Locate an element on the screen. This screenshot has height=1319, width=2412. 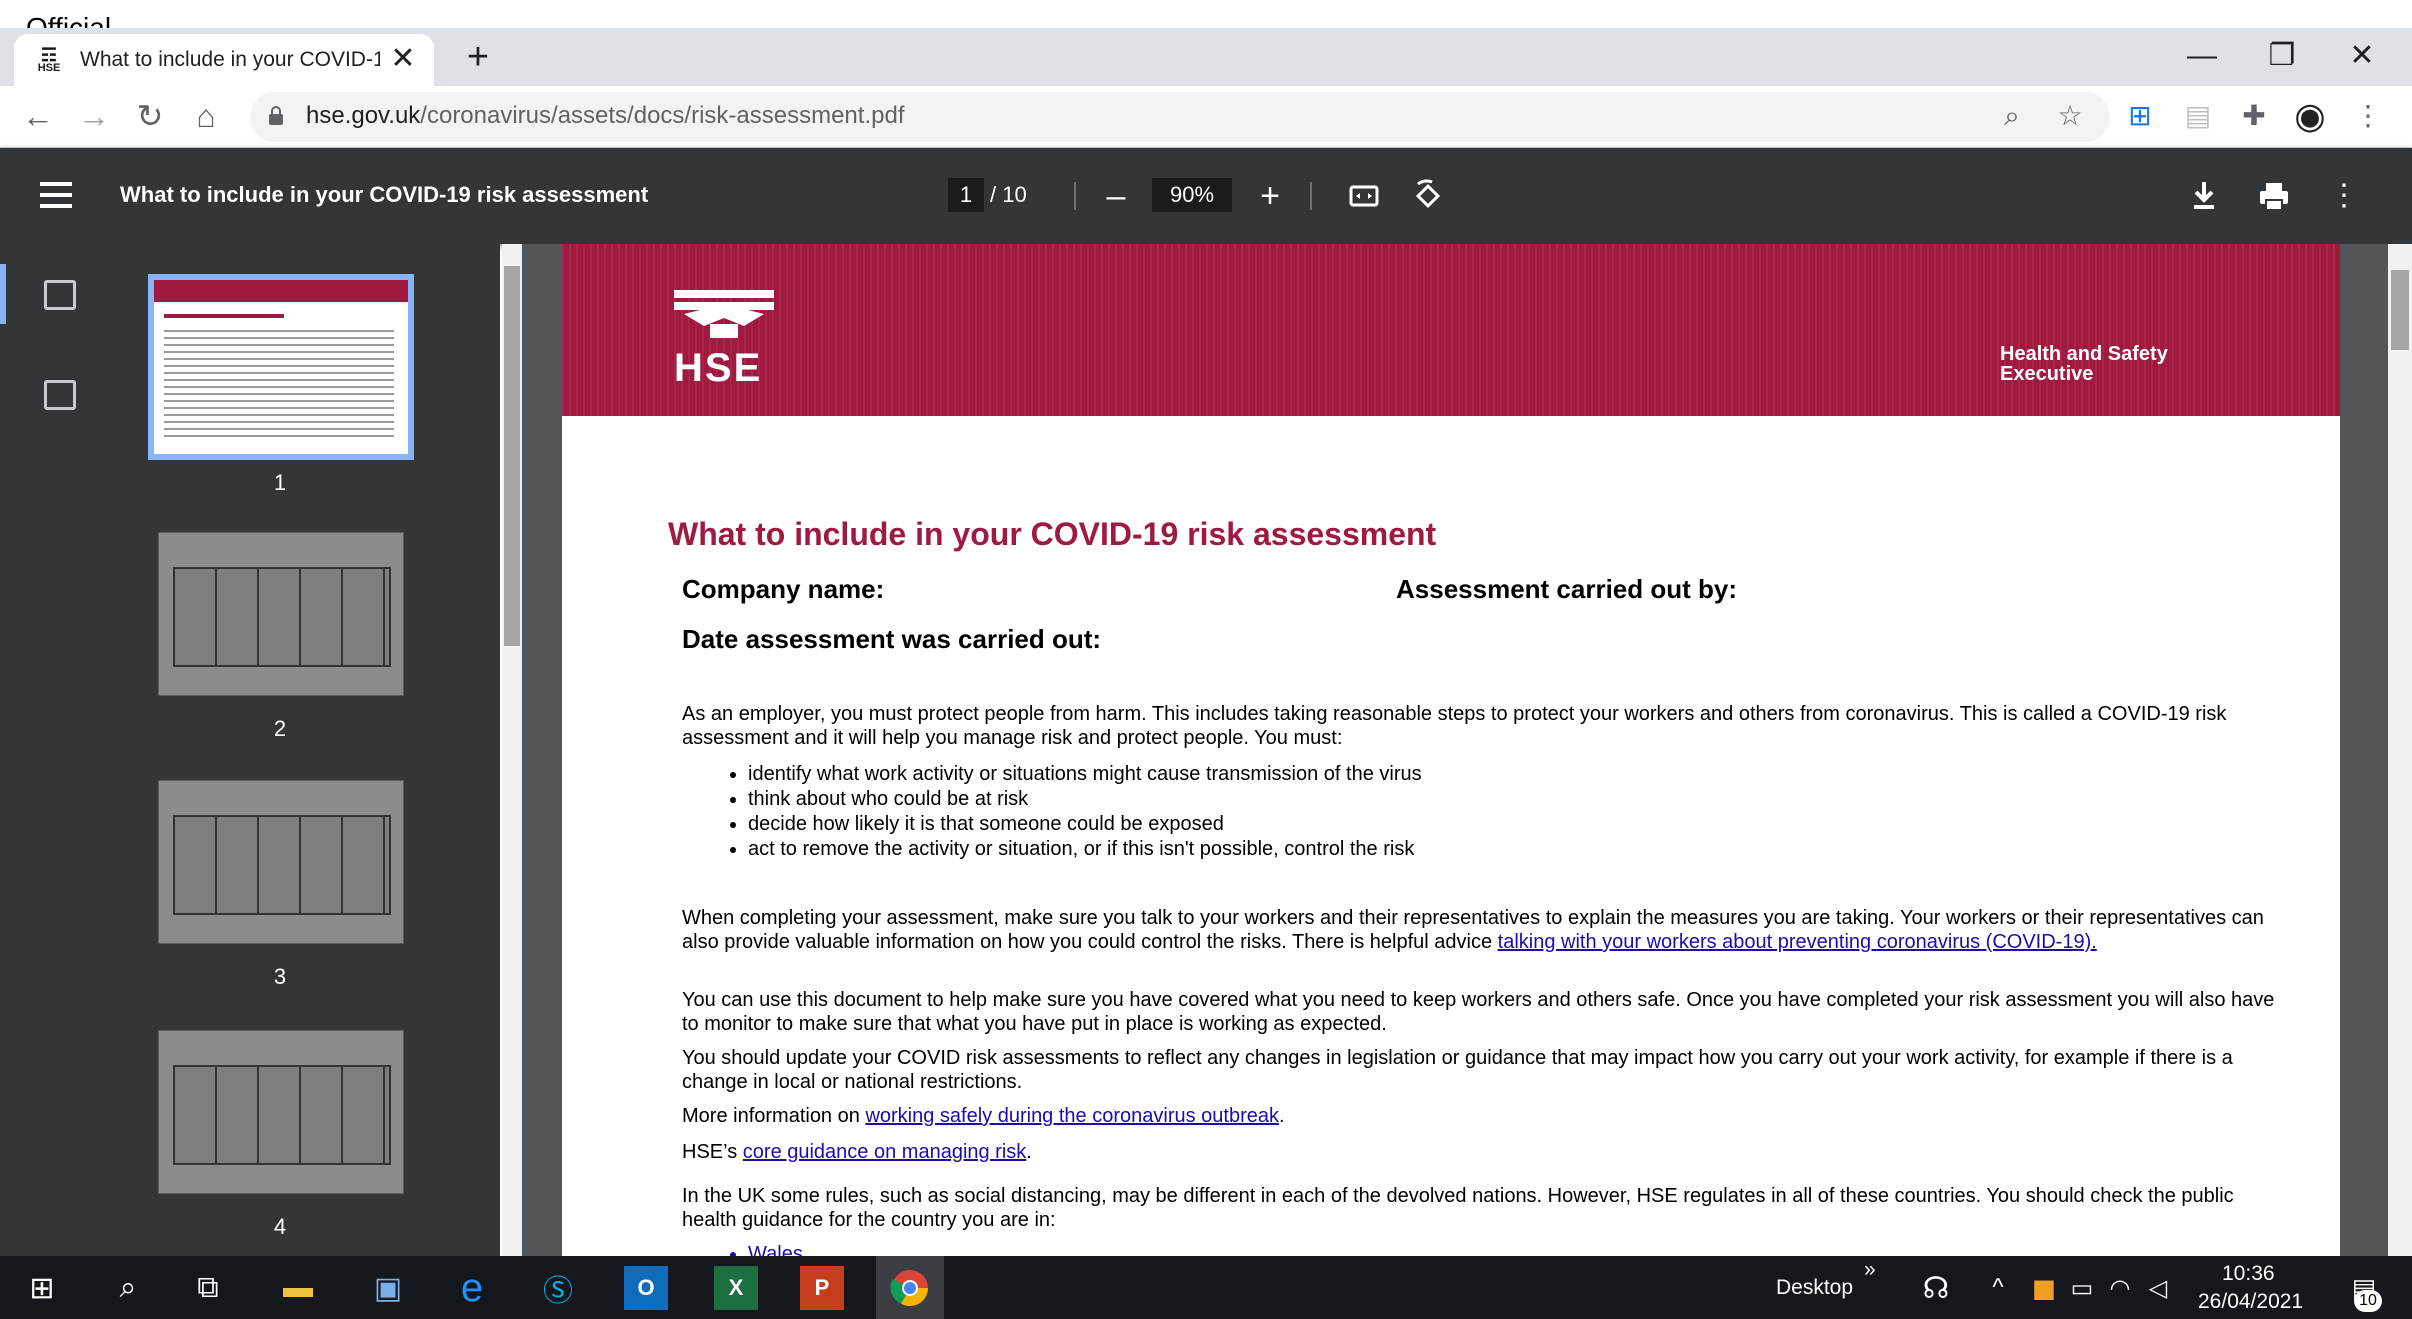
bookmark-star-icon: ☆ is located at coordinates (2070, 116).